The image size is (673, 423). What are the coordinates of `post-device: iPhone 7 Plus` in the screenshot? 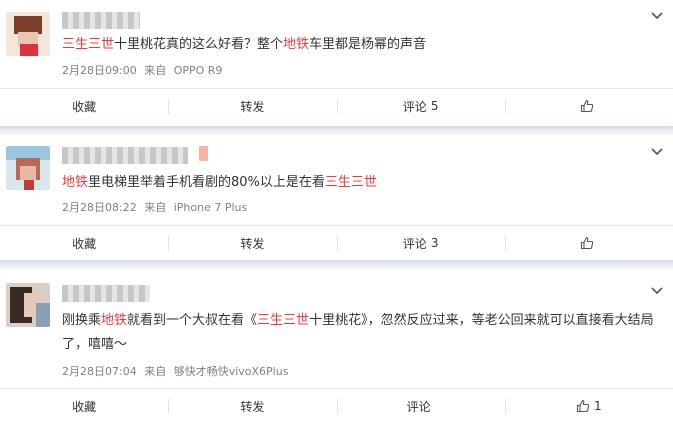 It's located at (210, 207).